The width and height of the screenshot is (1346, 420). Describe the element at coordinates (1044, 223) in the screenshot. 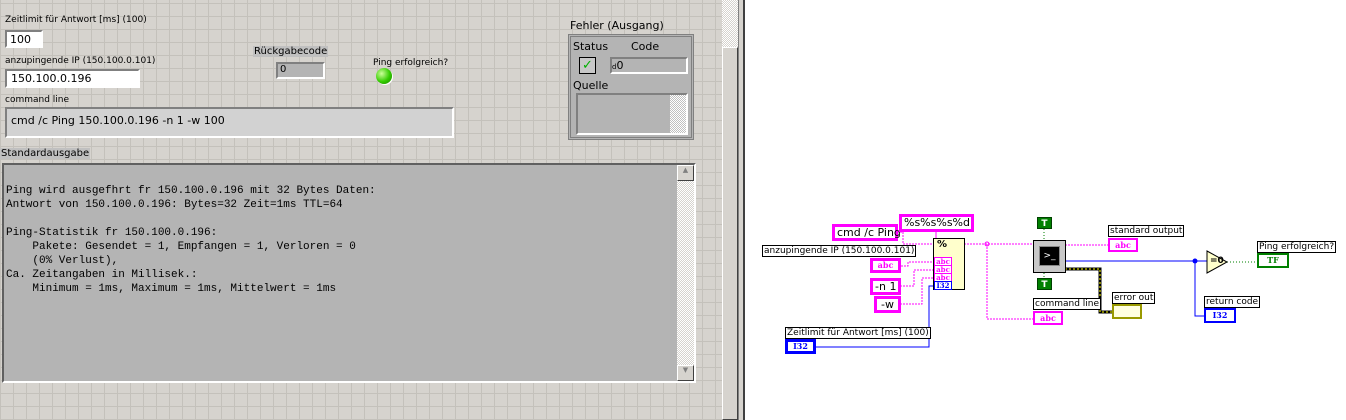

I see `true-constant-top: T` at that location.